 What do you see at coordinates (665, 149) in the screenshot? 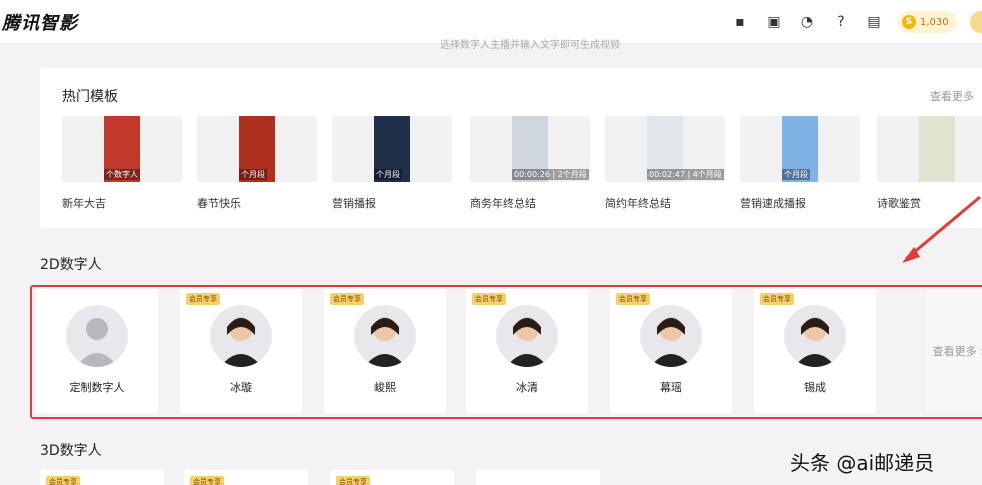
I see `template-card: 00:02:47 | 4个月段` at bounding box center [665, 149].